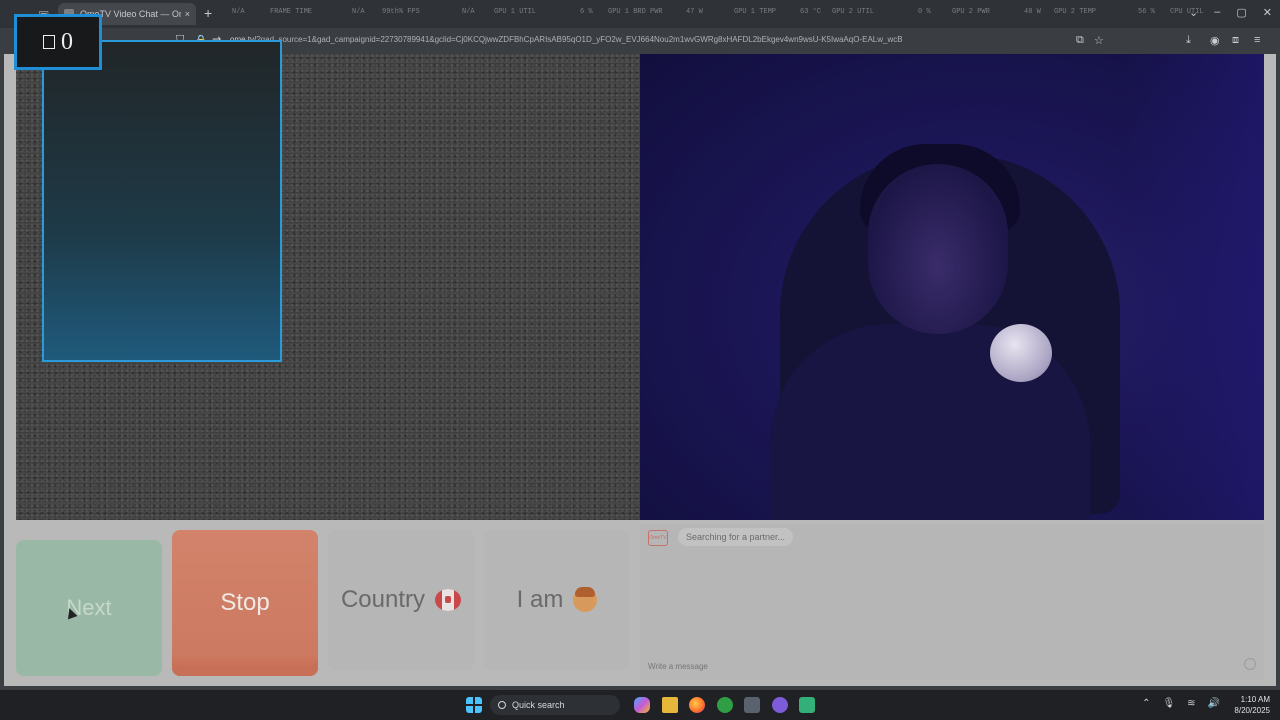 The width and height of the screenshot is (1280, 720). I want to click on overlay-stat: 99th% FPS, so click(401, 12).